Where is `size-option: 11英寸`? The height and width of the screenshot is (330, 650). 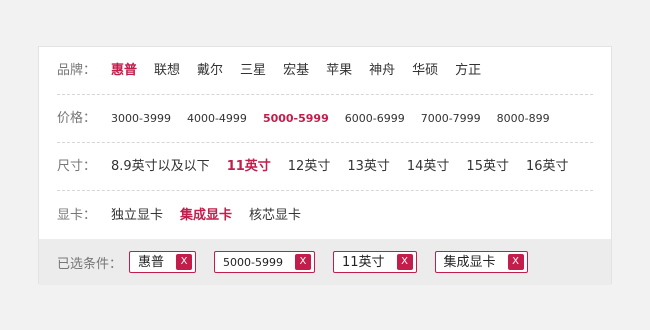
size-option: 11英寸 is located at coordinates (249, 166).